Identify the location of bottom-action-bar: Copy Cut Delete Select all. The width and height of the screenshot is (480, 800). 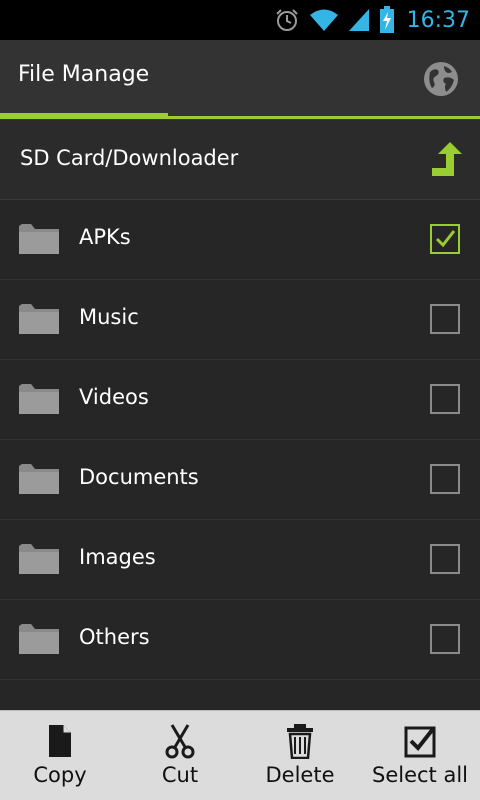
(240, 755).